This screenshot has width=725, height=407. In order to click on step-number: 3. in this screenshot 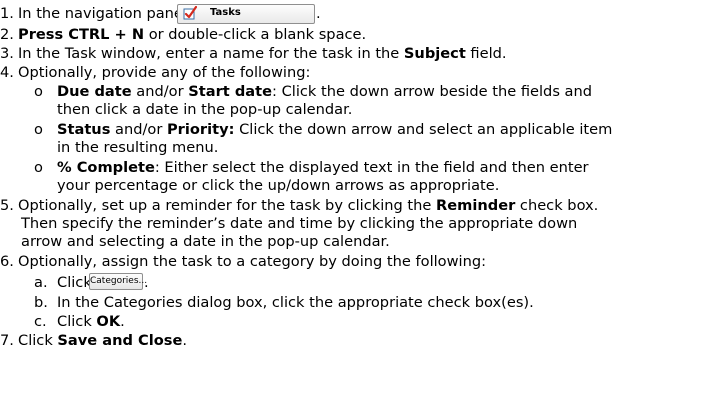, I will do `click(7, 53)`.